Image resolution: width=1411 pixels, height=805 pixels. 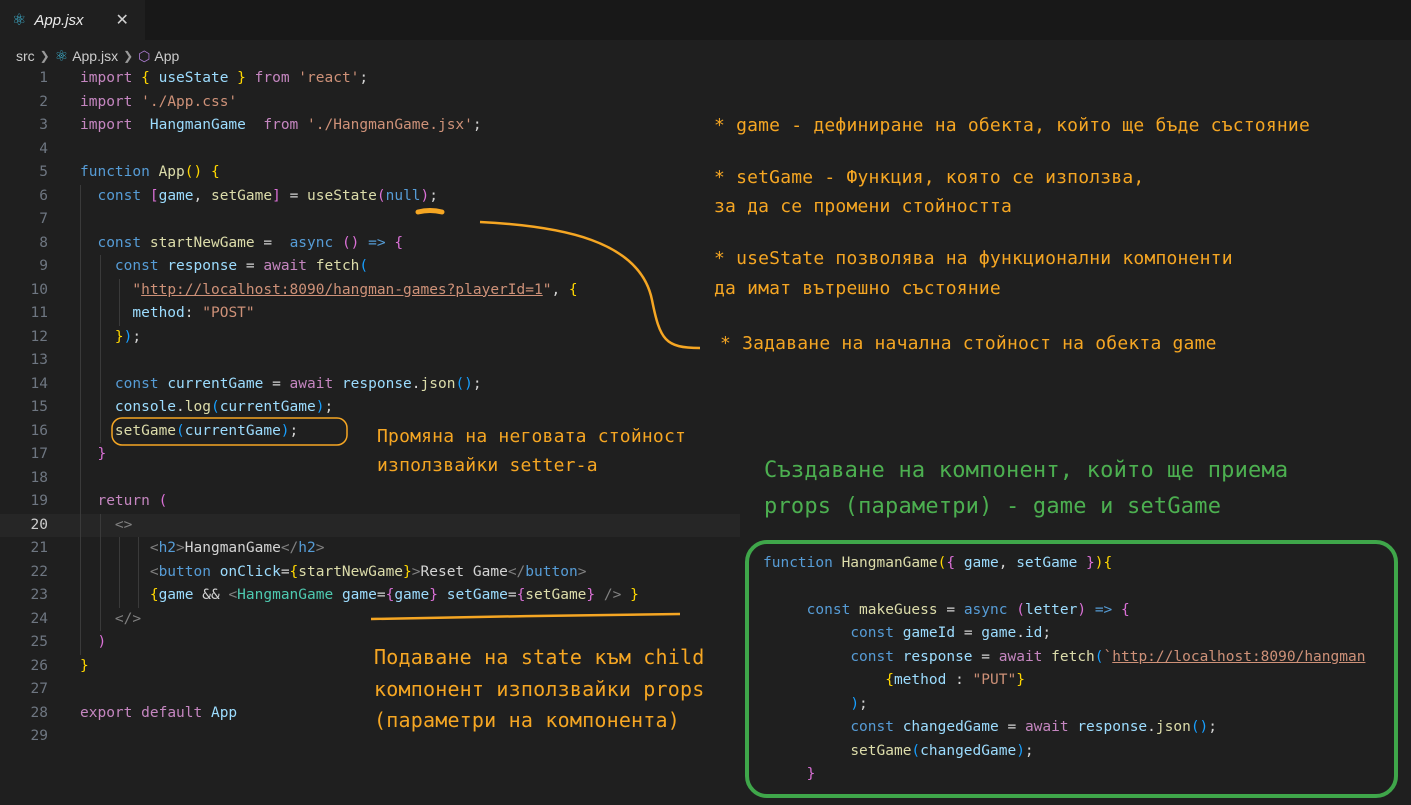 I want to click on breadcrumb-file: App.jsx, so click(x=95, y=56).